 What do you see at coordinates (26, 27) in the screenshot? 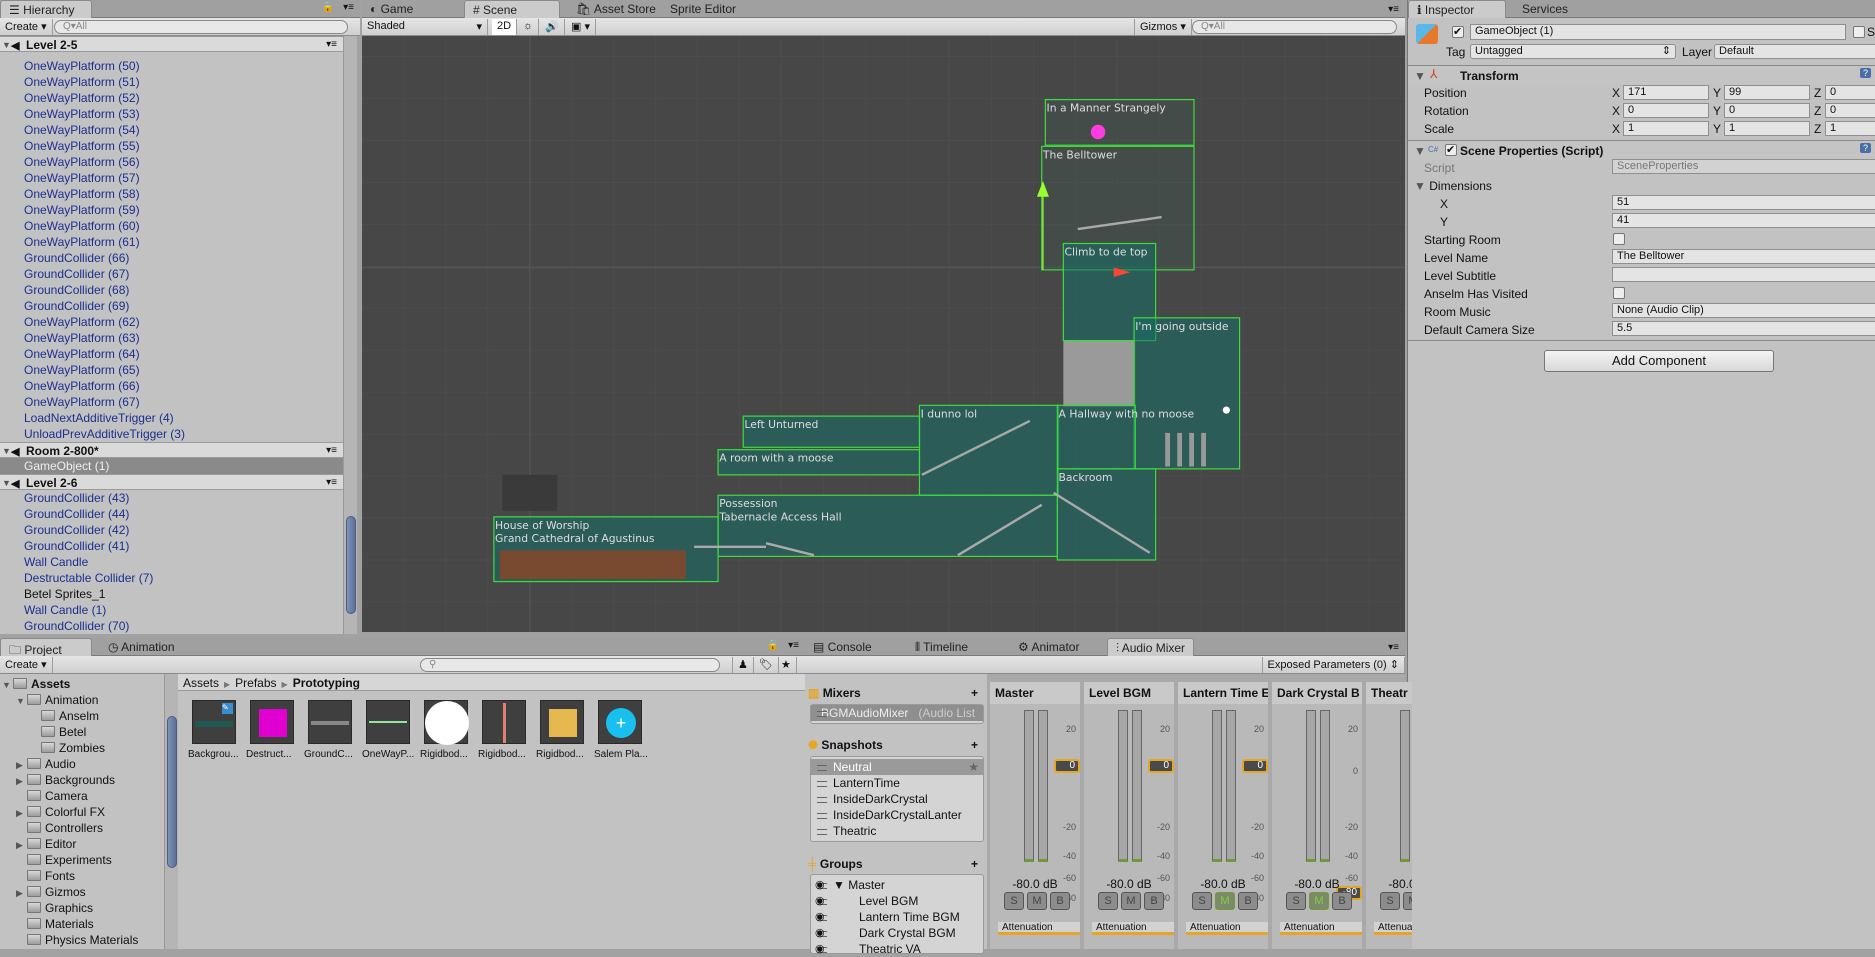
I see `create-button: Create ▾` at bounding box center [26, 27].